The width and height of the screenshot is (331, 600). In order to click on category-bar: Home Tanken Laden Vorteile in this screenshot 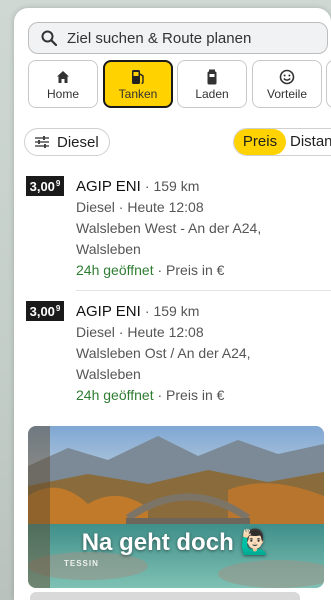, I will do `click(179, 88)`.